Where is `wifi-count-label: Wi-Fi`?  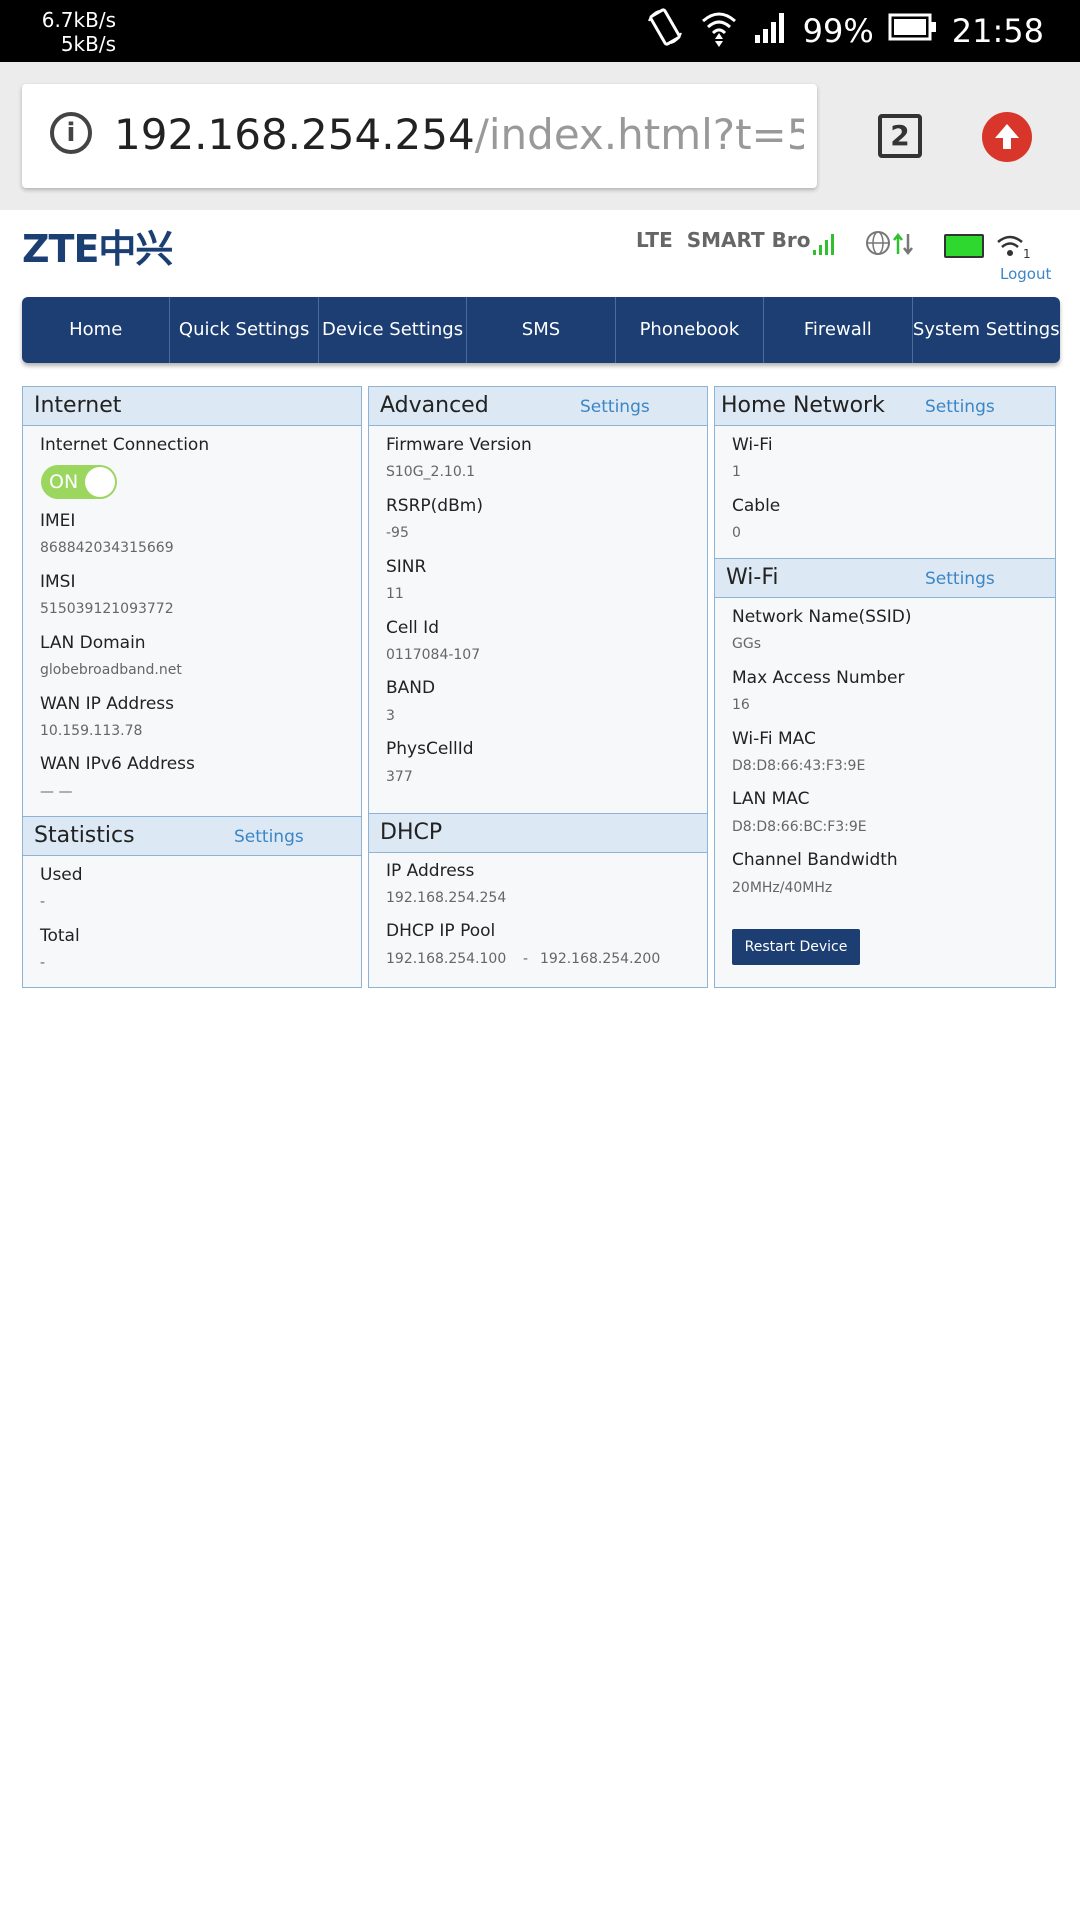 wifi-count-label: Wi-Fi is located at coordinates (752, 445).